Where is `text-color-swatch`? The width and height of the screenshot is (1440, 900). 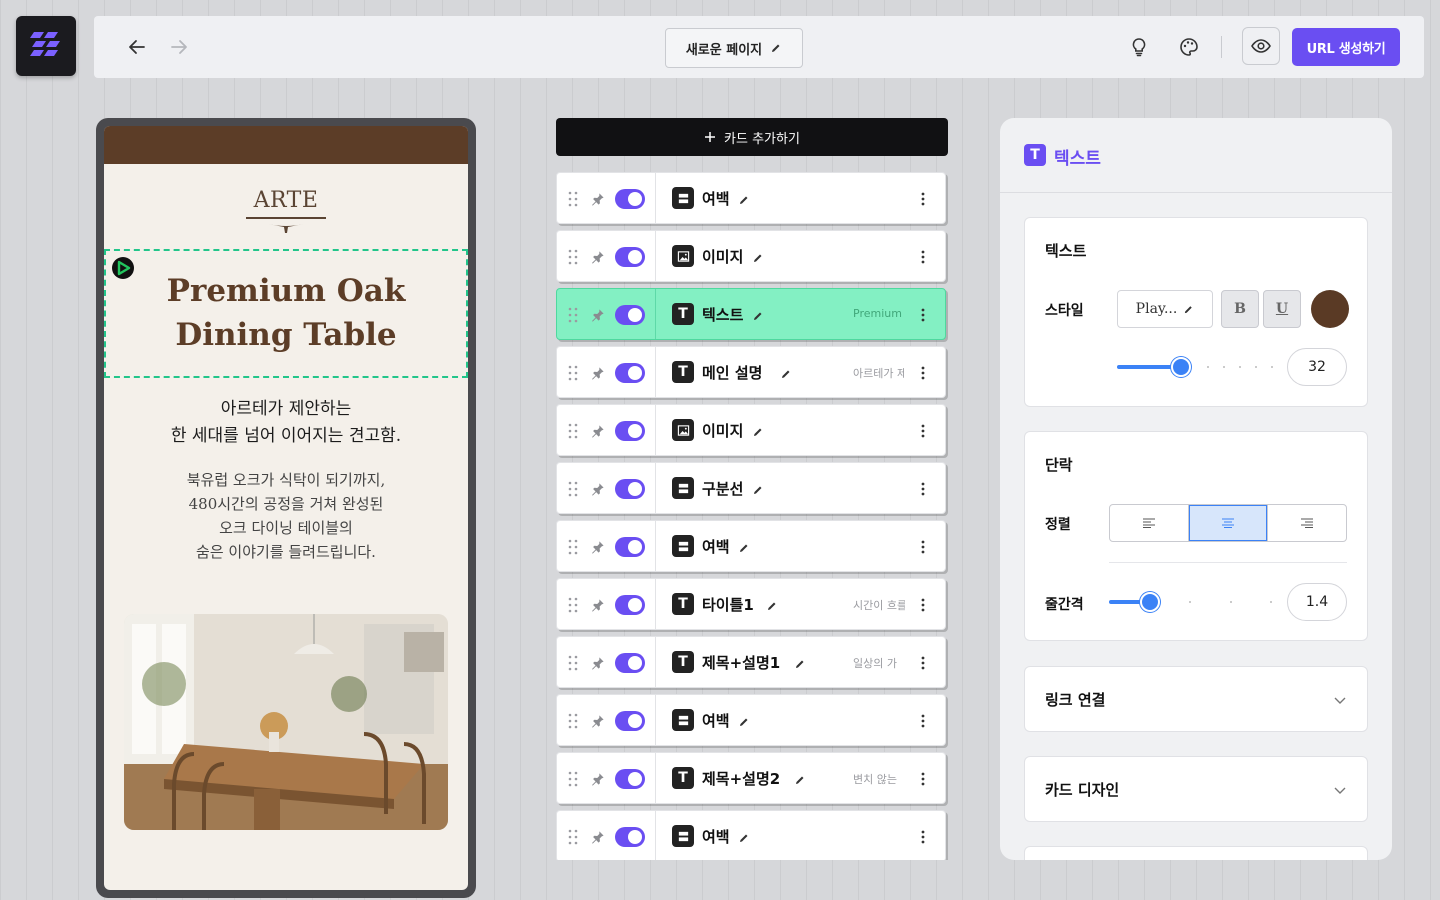
text-color-swatch is located at coordinates (1330, 309).